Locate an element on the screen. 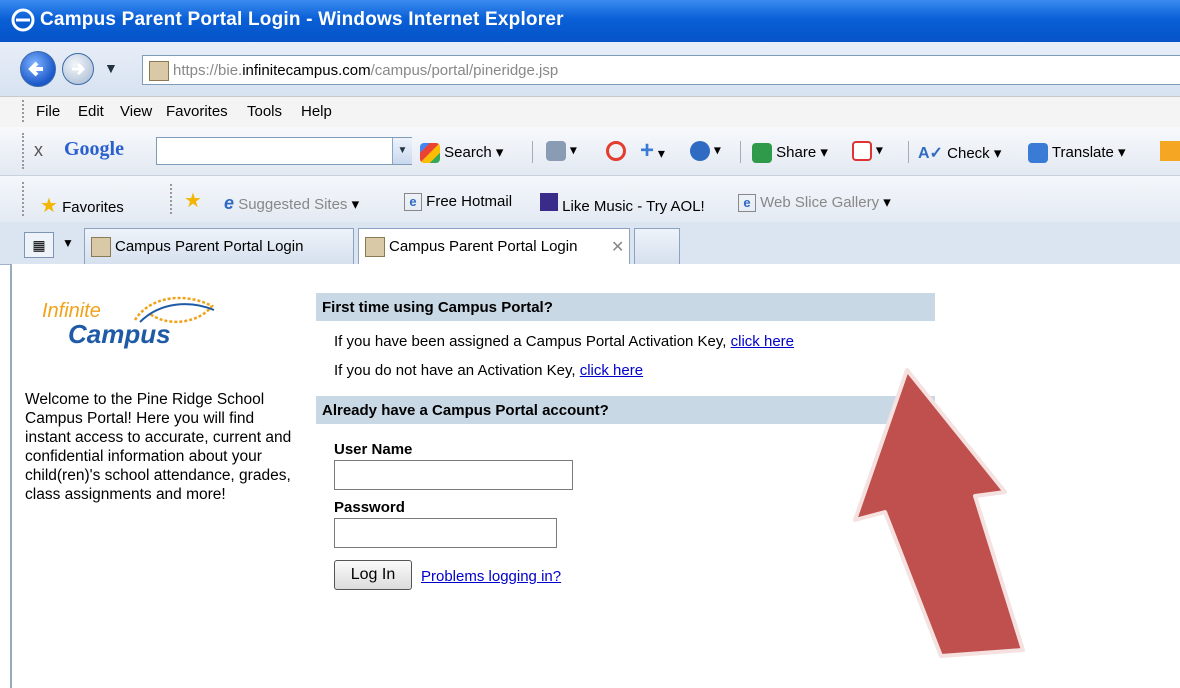 This screenshot has height=688, width=1180. translate-button: Translate ▾ is located at coordinates (1077, 153).